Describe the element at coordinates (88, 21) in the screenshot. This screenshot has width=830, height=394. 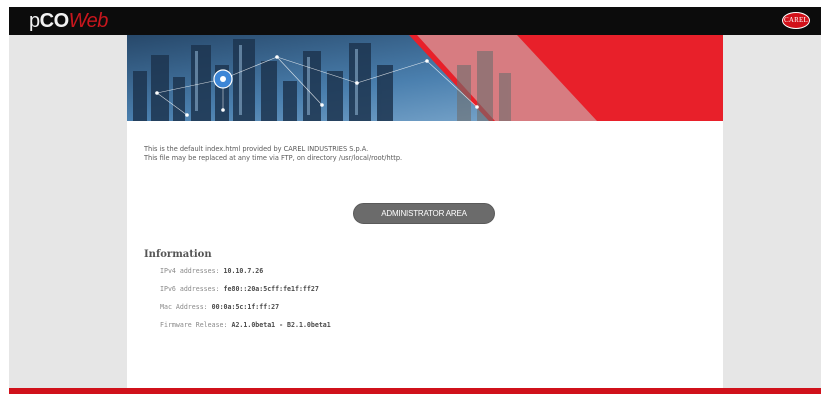
I see `logo-text-web: Web` at that location.